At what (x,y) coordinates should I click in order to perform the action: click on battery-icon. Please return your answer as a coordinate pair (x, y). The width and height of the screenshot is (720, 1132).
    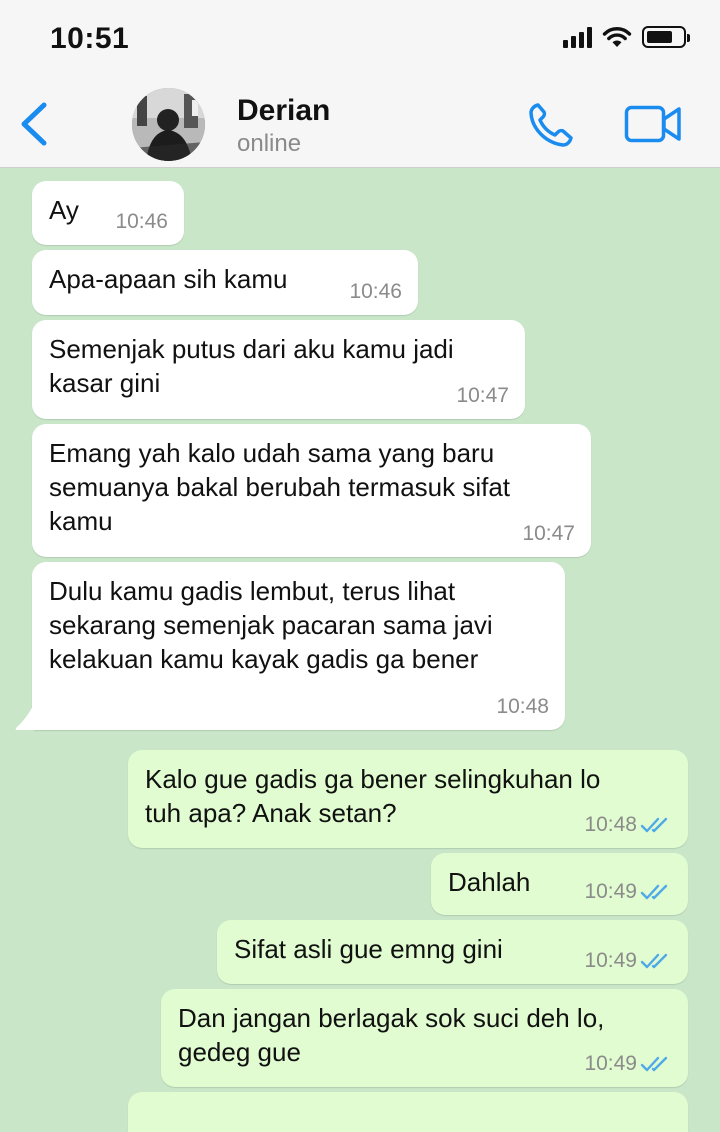
    Looking at the image, I should click on (666, 37).